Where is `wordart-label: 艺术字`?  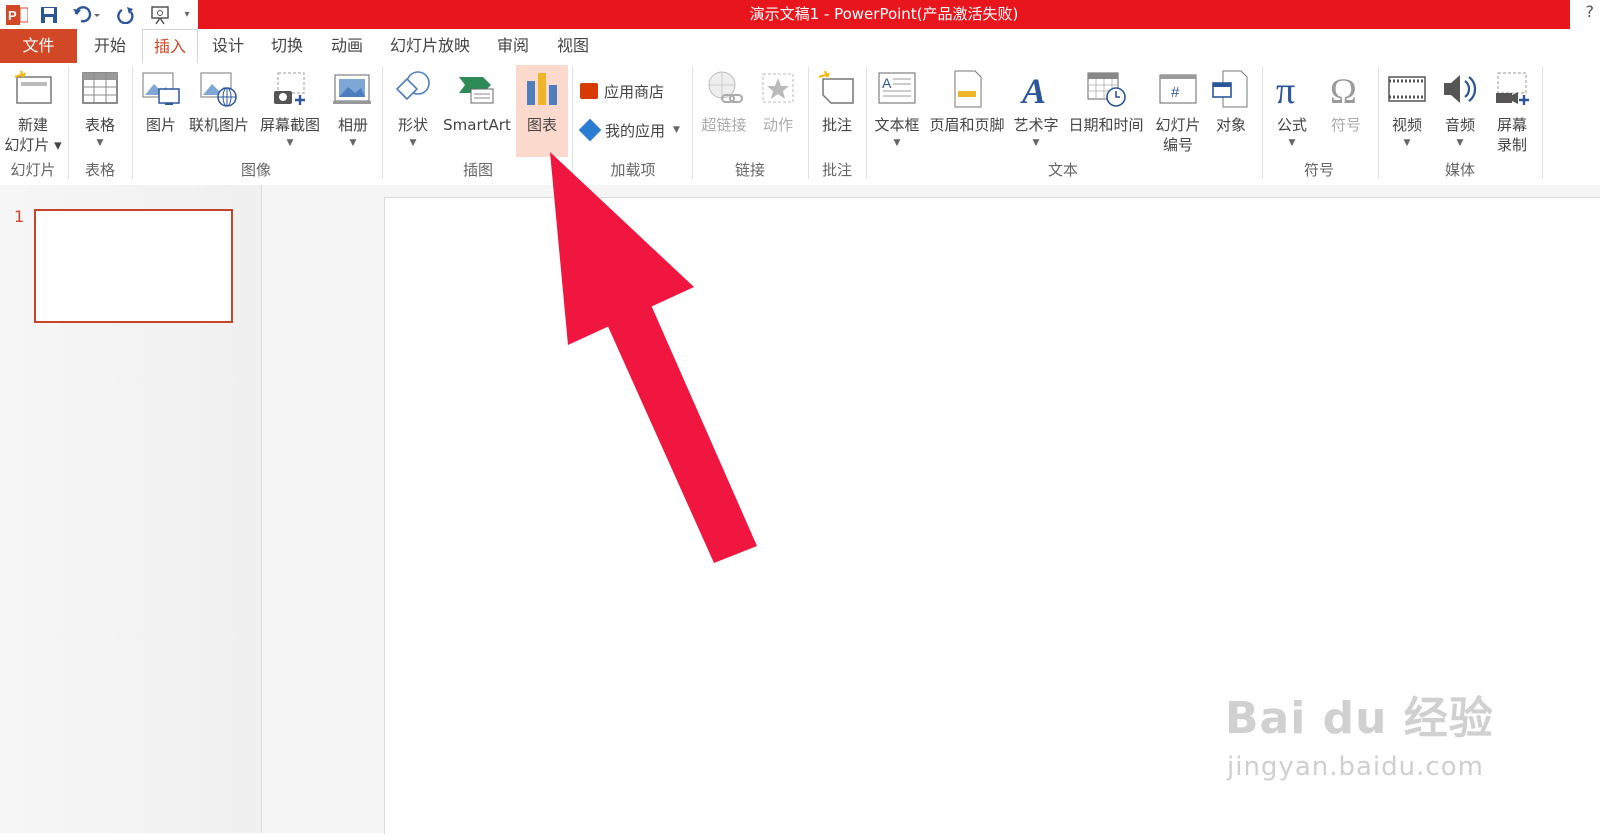 wordart-label: 艺术字 is located at coordinates (1036, 125).